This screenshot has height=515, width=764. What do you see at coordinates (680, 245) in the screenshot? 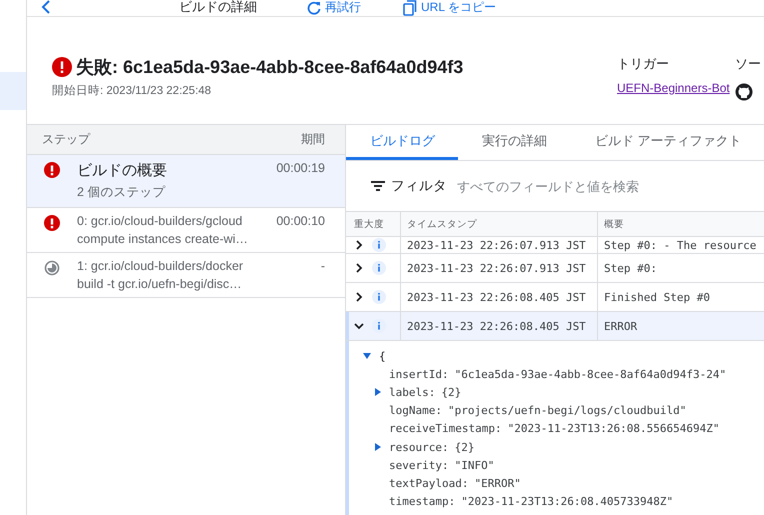
I see `summary-cell-text: Step #0: - The resource` at bounding box center [680, 245].